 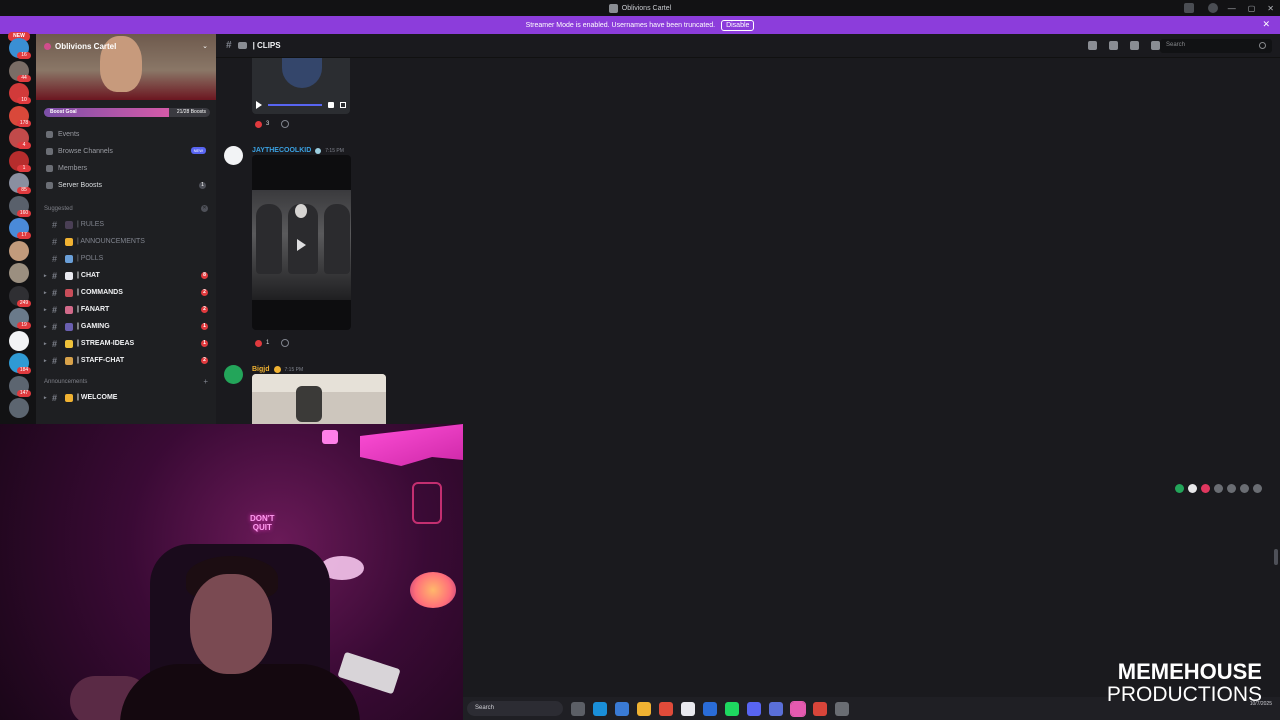 What do you see at coordinates (1179, 488) in the screenshot?
I see `emoji-reaction-icon` at bounding box center [1179, 488].